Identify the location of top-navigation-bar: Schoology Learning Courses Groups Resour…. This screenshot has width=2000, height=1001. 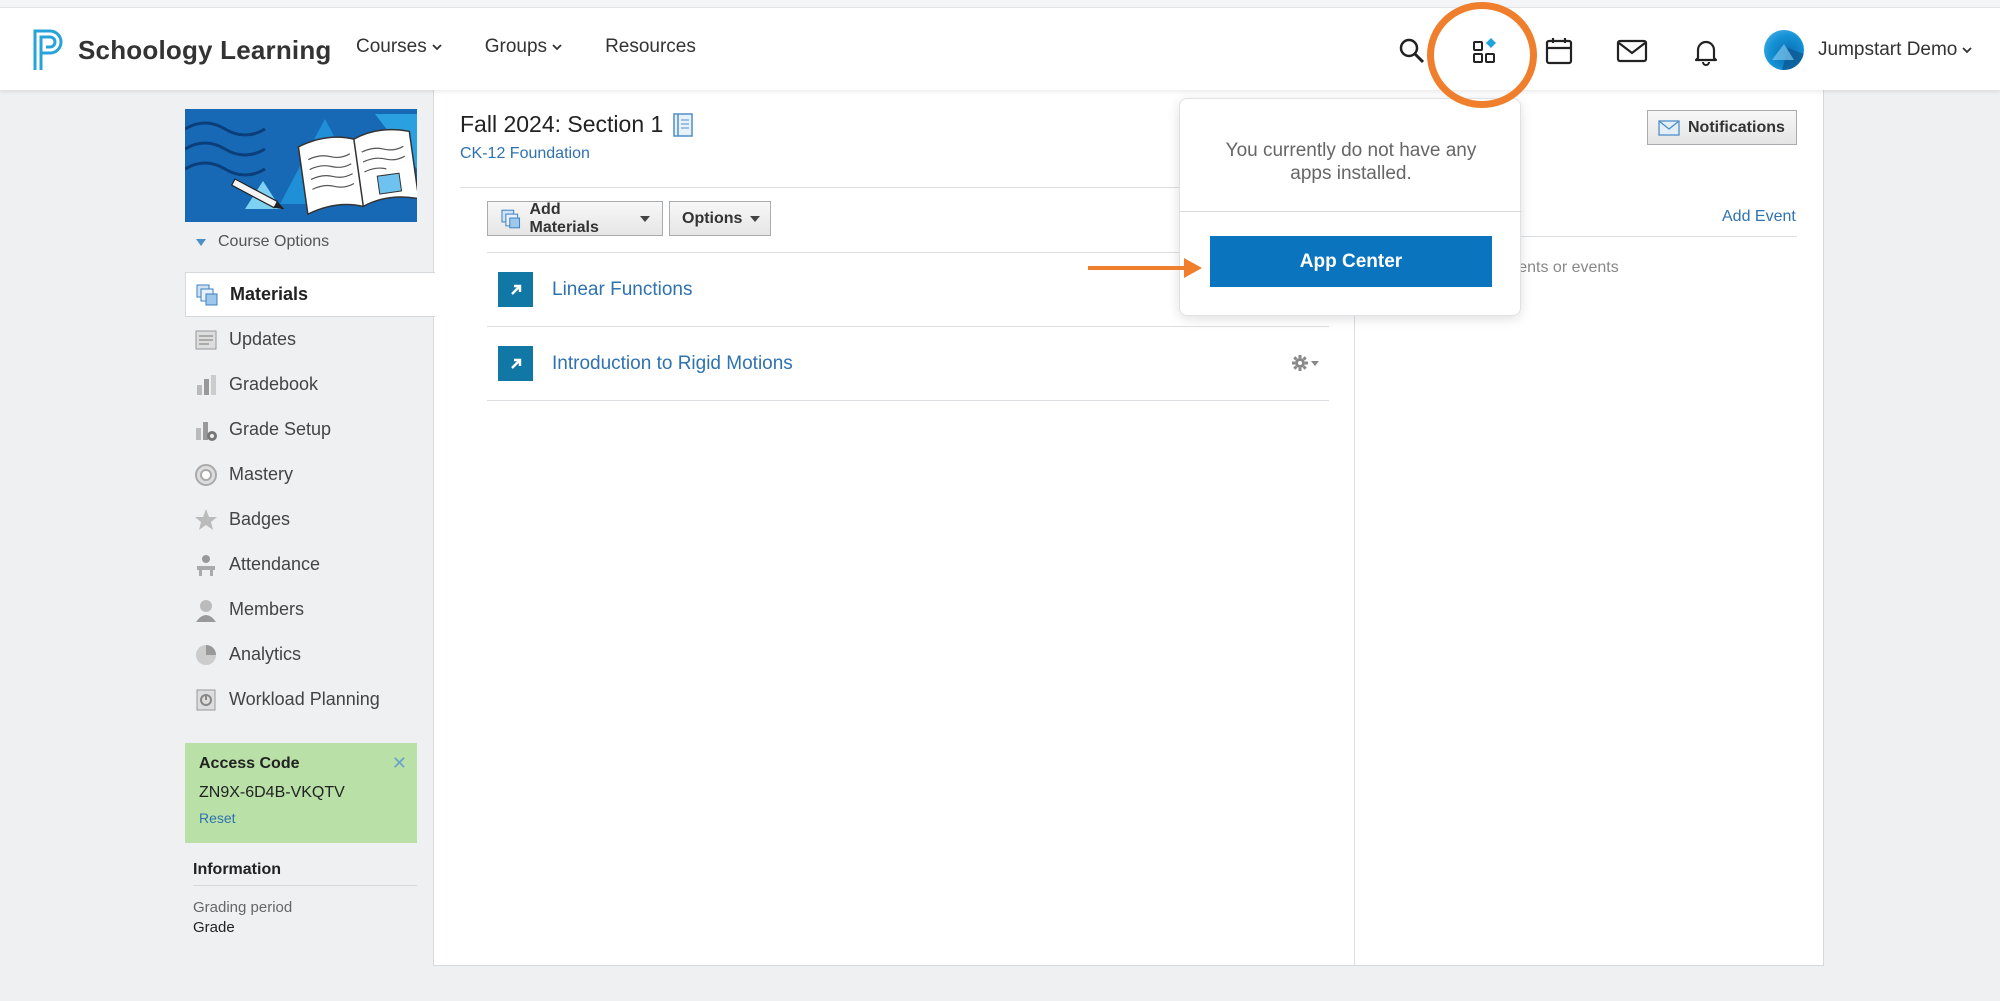
(1000, 49).